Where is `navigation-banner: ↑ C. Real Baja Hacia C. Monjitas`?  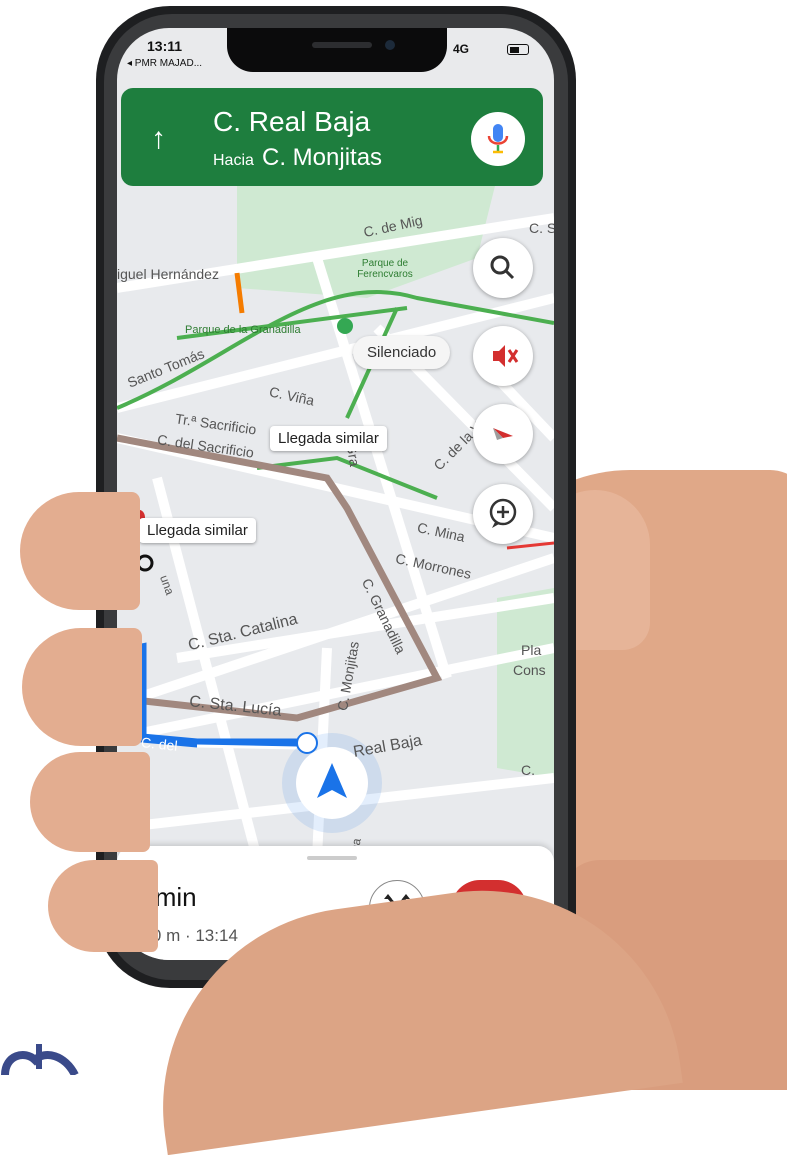 navigation-banner: ↑ C. Real Baja Hacia C. Monjitas is located at coordinates (332, 137).